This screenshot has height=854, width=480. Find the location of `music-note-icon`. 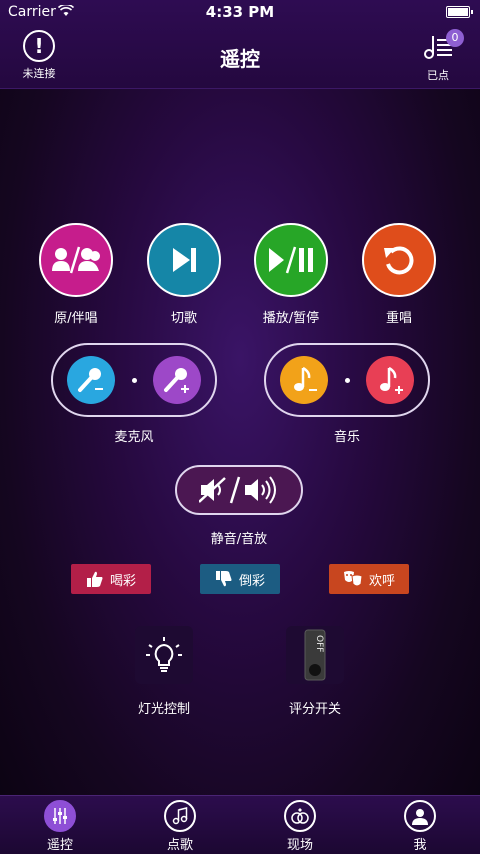

music-note-icon is located at coordinates (180, 816).